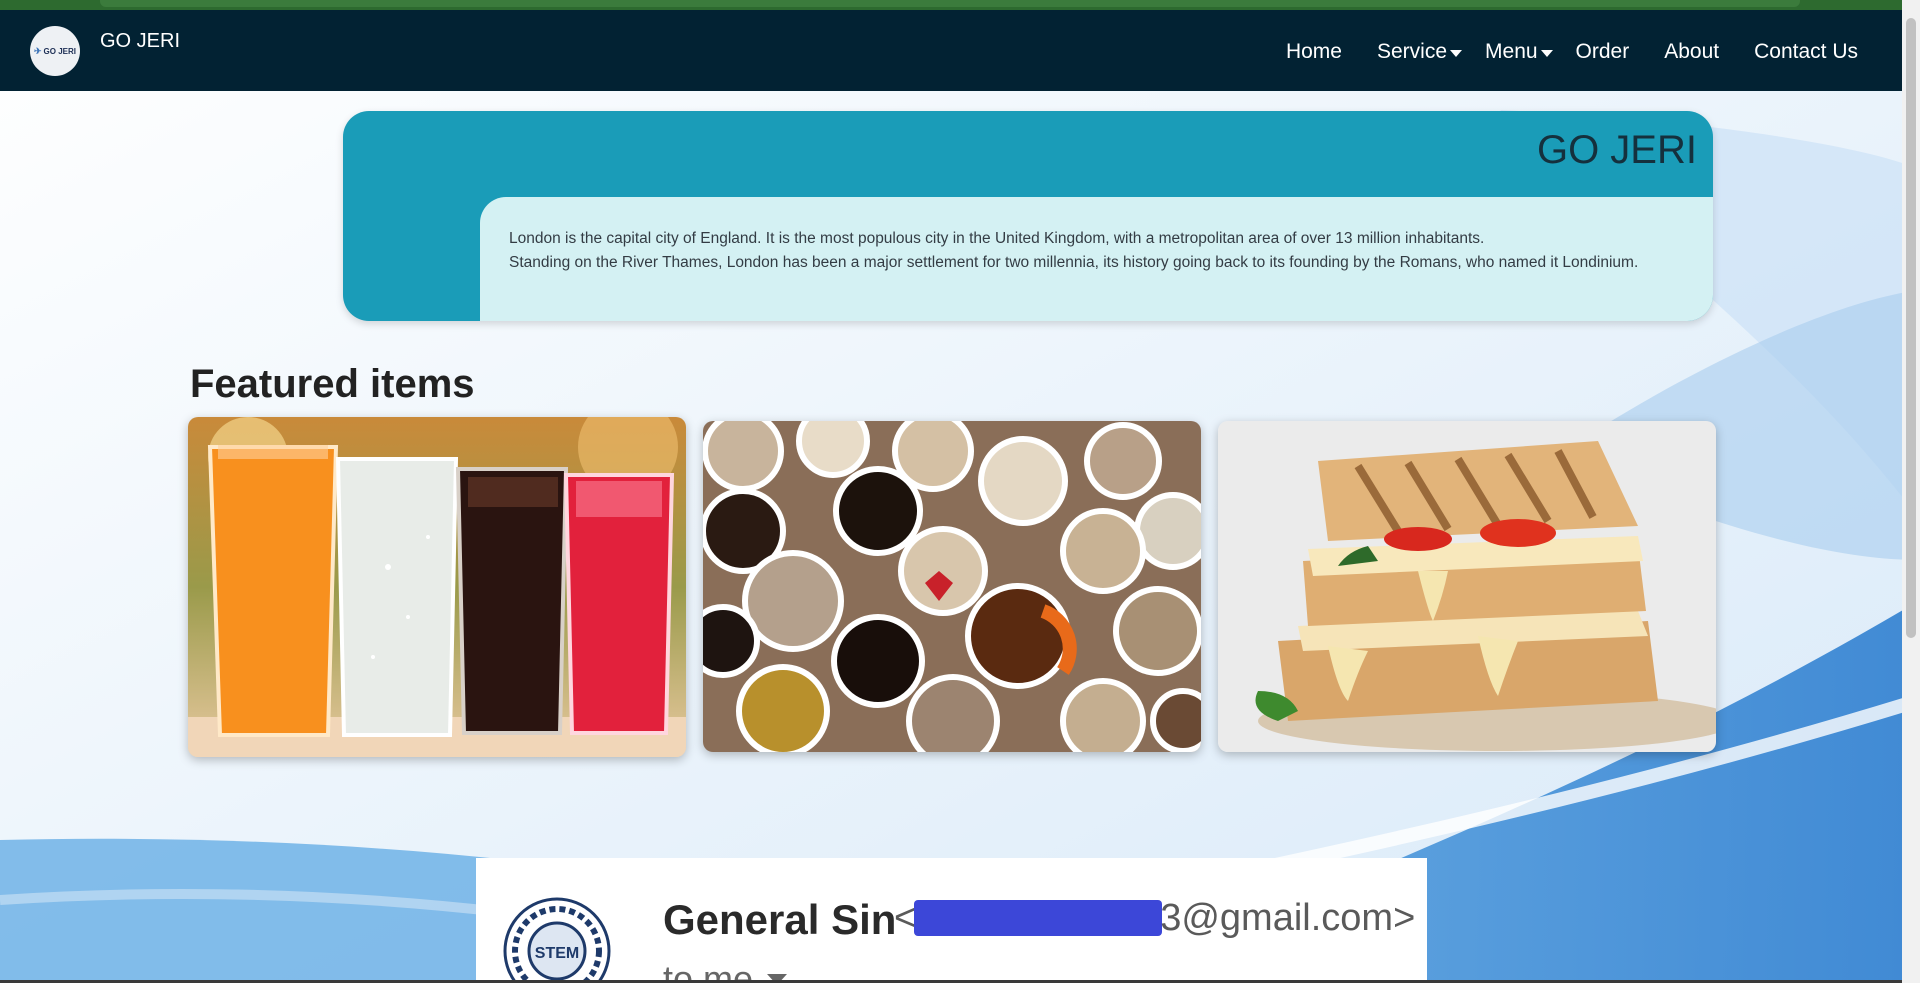 The height and width of the screenshot is (983, 1920). Describe the element at coordinates (905, 918) in the screenshot. I see `email-address-prefix: <` at that location.